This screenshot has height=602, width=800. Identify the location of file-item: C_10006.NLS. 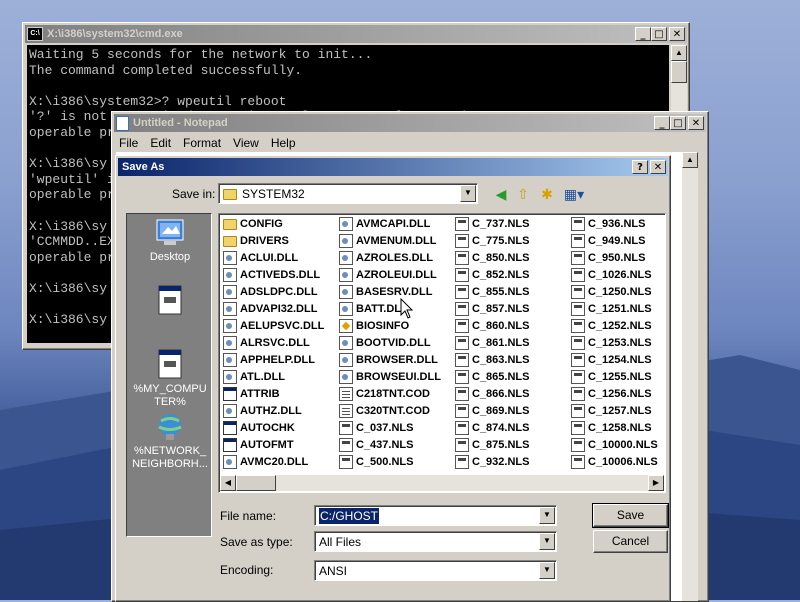
(614, 461).